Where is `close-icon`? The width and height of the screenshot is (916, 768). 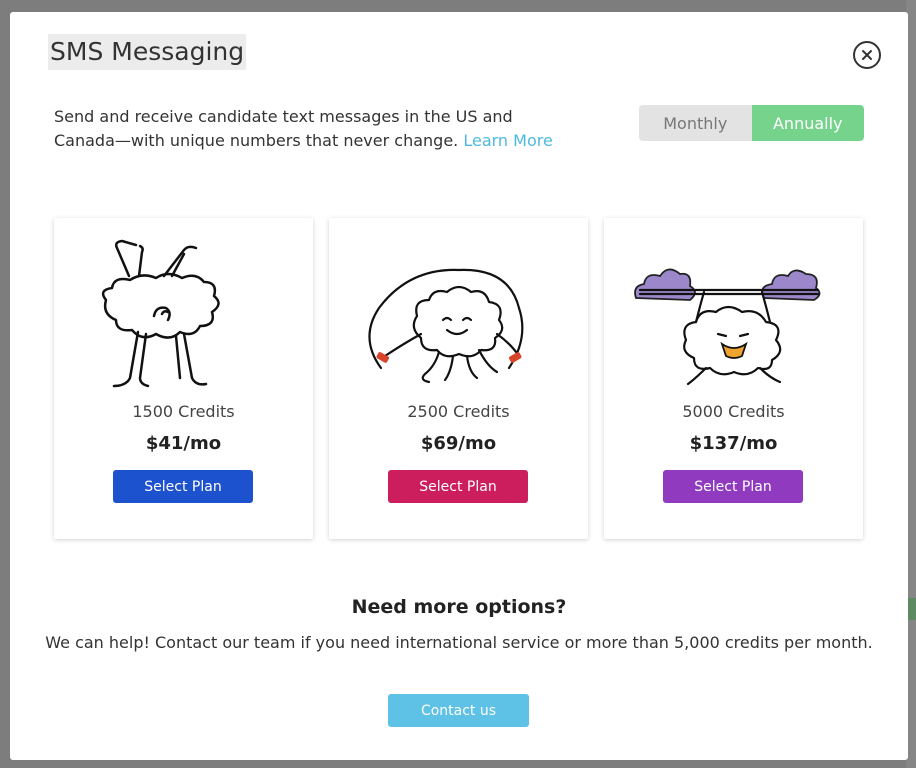
close-icon is located at coordinates (867, 55).